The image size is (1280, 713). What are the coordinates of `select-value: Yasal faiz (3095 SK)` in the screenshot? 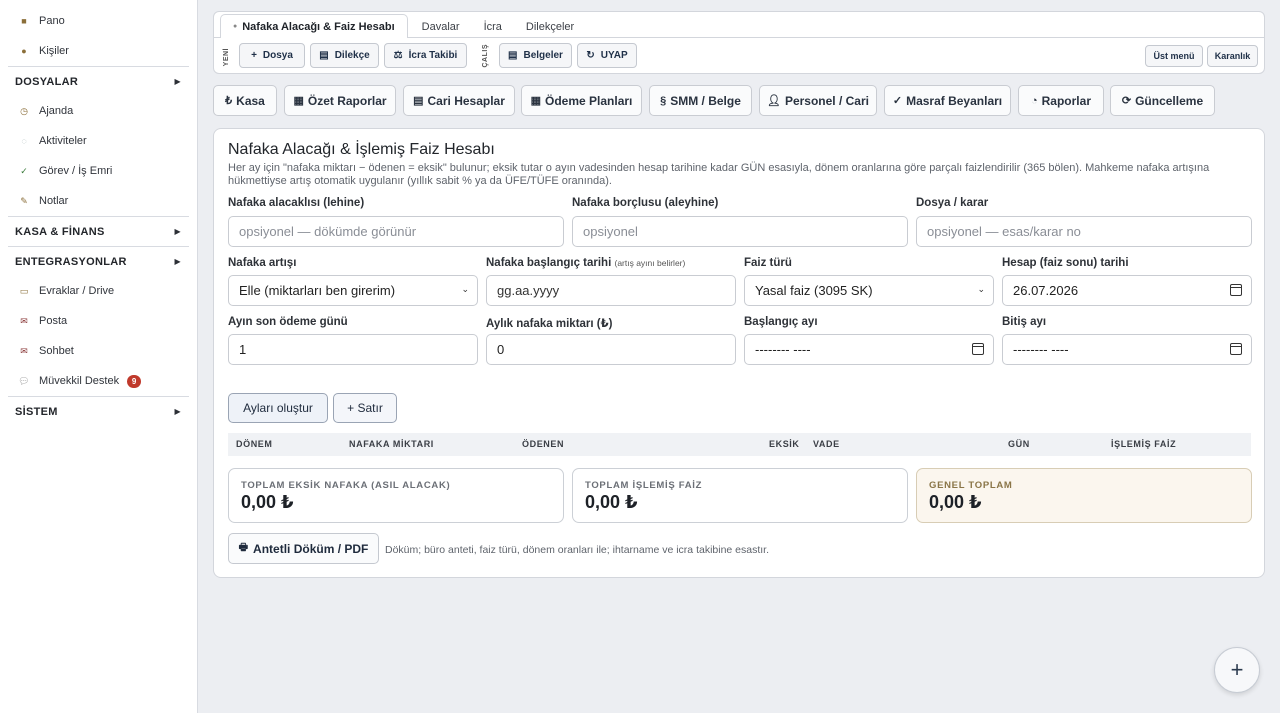 It's located at (814, 290).